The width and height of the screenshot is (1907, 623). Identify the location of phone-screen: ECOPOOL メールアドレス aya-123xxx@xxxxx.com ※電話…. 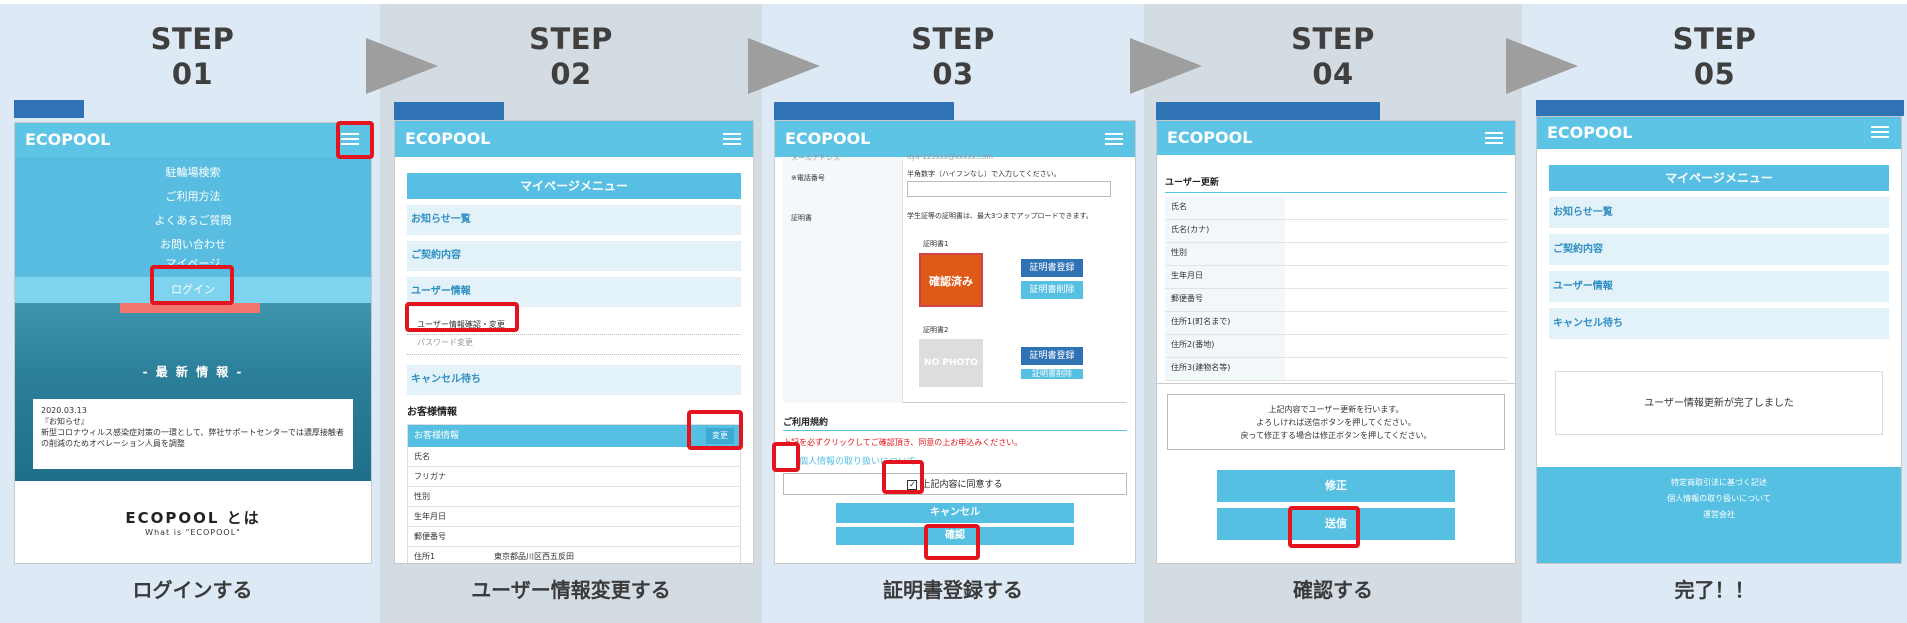
(955, 342).